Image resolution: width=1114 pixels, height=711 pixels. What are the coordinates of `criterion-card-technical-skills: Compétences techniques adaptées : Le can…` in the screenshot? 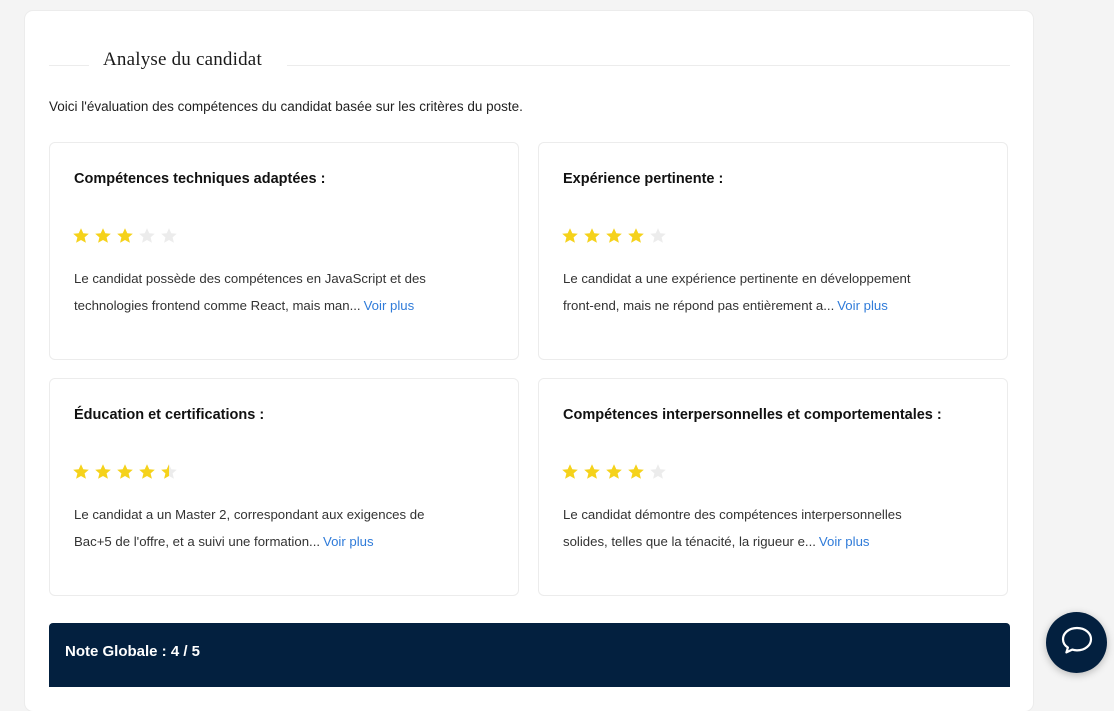 It's located at (284, 251).